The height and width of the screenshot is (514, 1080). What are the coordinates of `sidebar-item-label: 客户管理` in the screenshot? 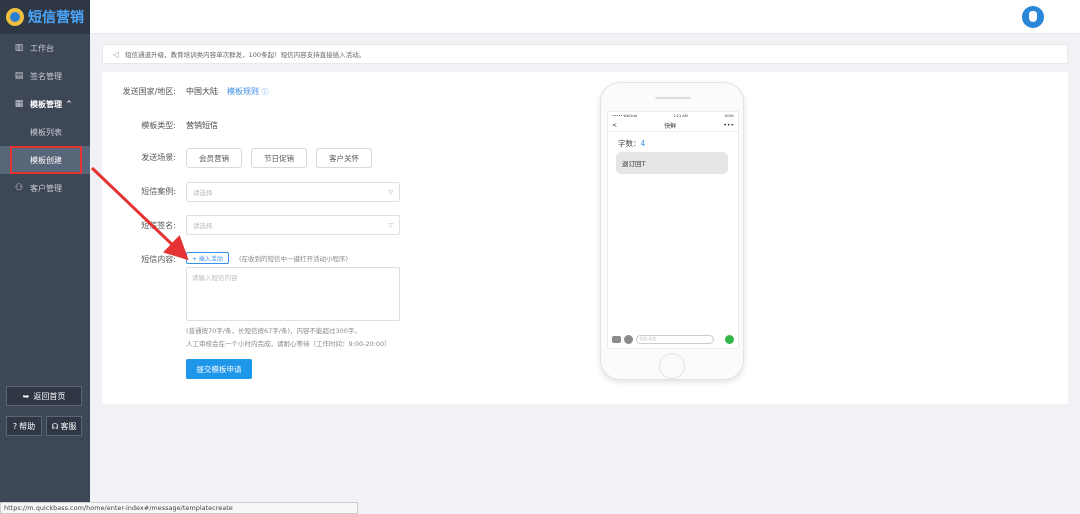 It's located at (46, 188).